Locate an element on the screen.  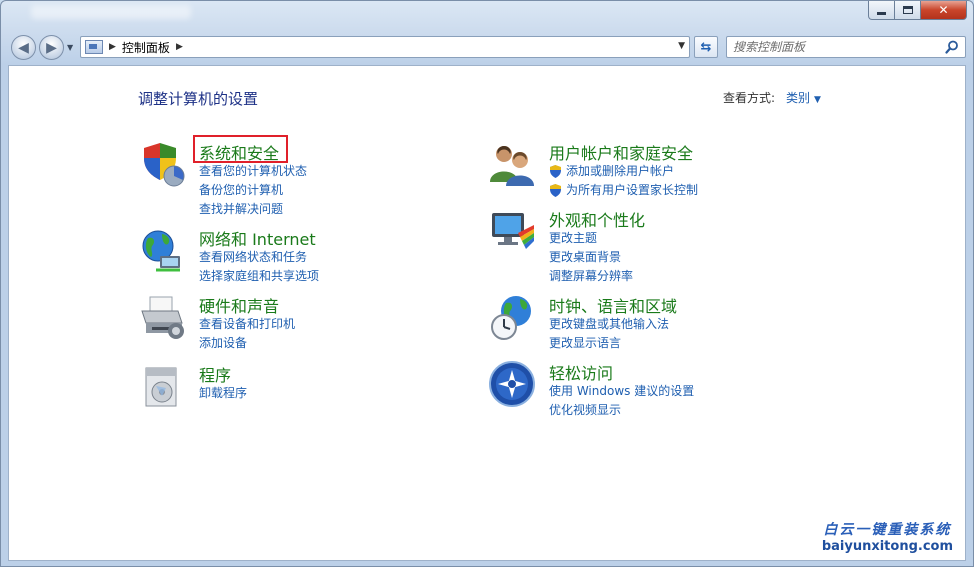
forward-arrow-icon: ▶ is located at coordinates (51, 47).